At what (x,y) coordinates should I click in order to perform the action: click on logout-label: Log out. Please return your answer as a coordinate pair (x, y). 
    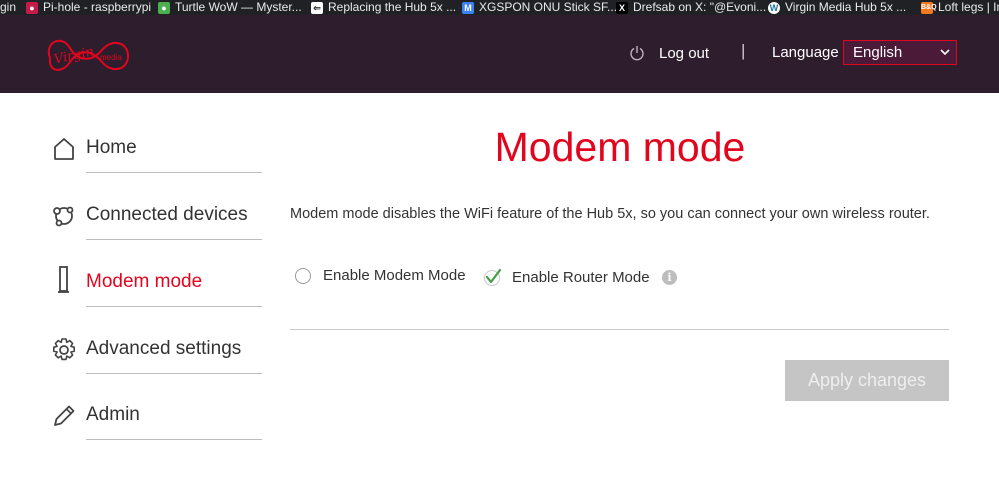
    Looking at the image, I should click on (684, 53).